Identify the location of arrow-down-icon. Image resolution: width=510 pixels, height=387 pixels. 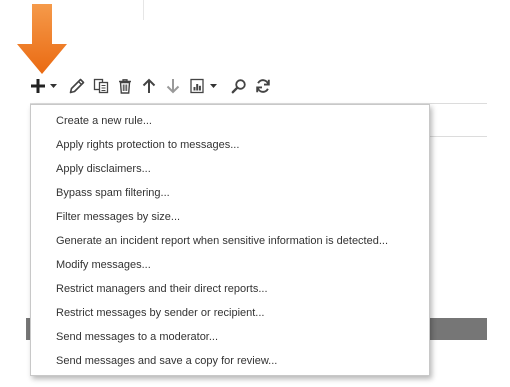
(173, 86).